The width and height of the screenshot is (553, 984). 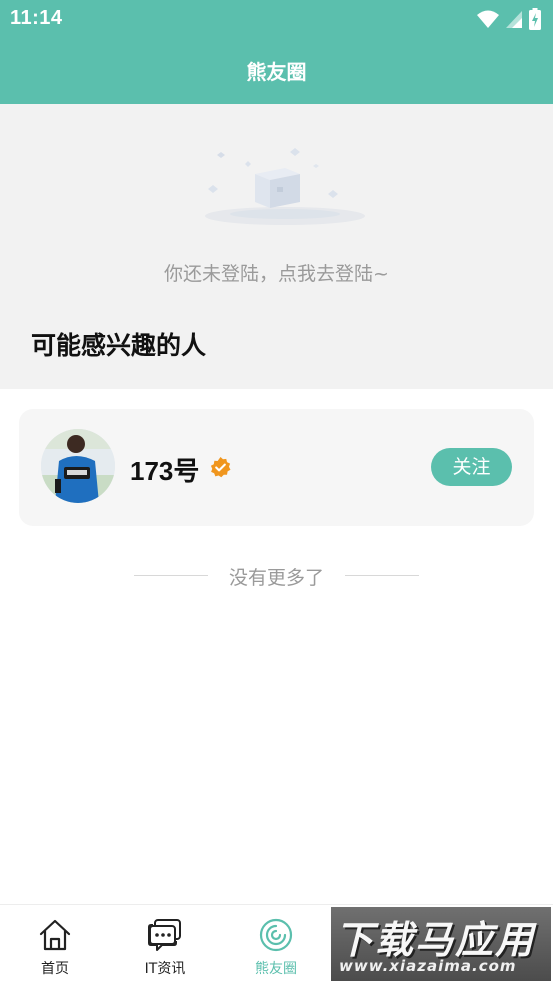 I want to click on verified-badge-icon, so click(x=220, y=467).